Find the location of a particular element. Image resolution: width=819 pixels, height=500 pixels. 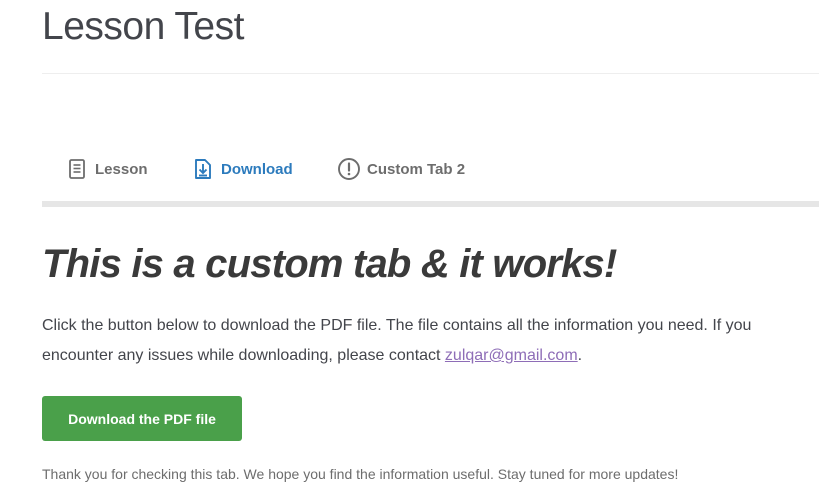

tab-lesson-label: Lesson is located at coordinates (121, 169).